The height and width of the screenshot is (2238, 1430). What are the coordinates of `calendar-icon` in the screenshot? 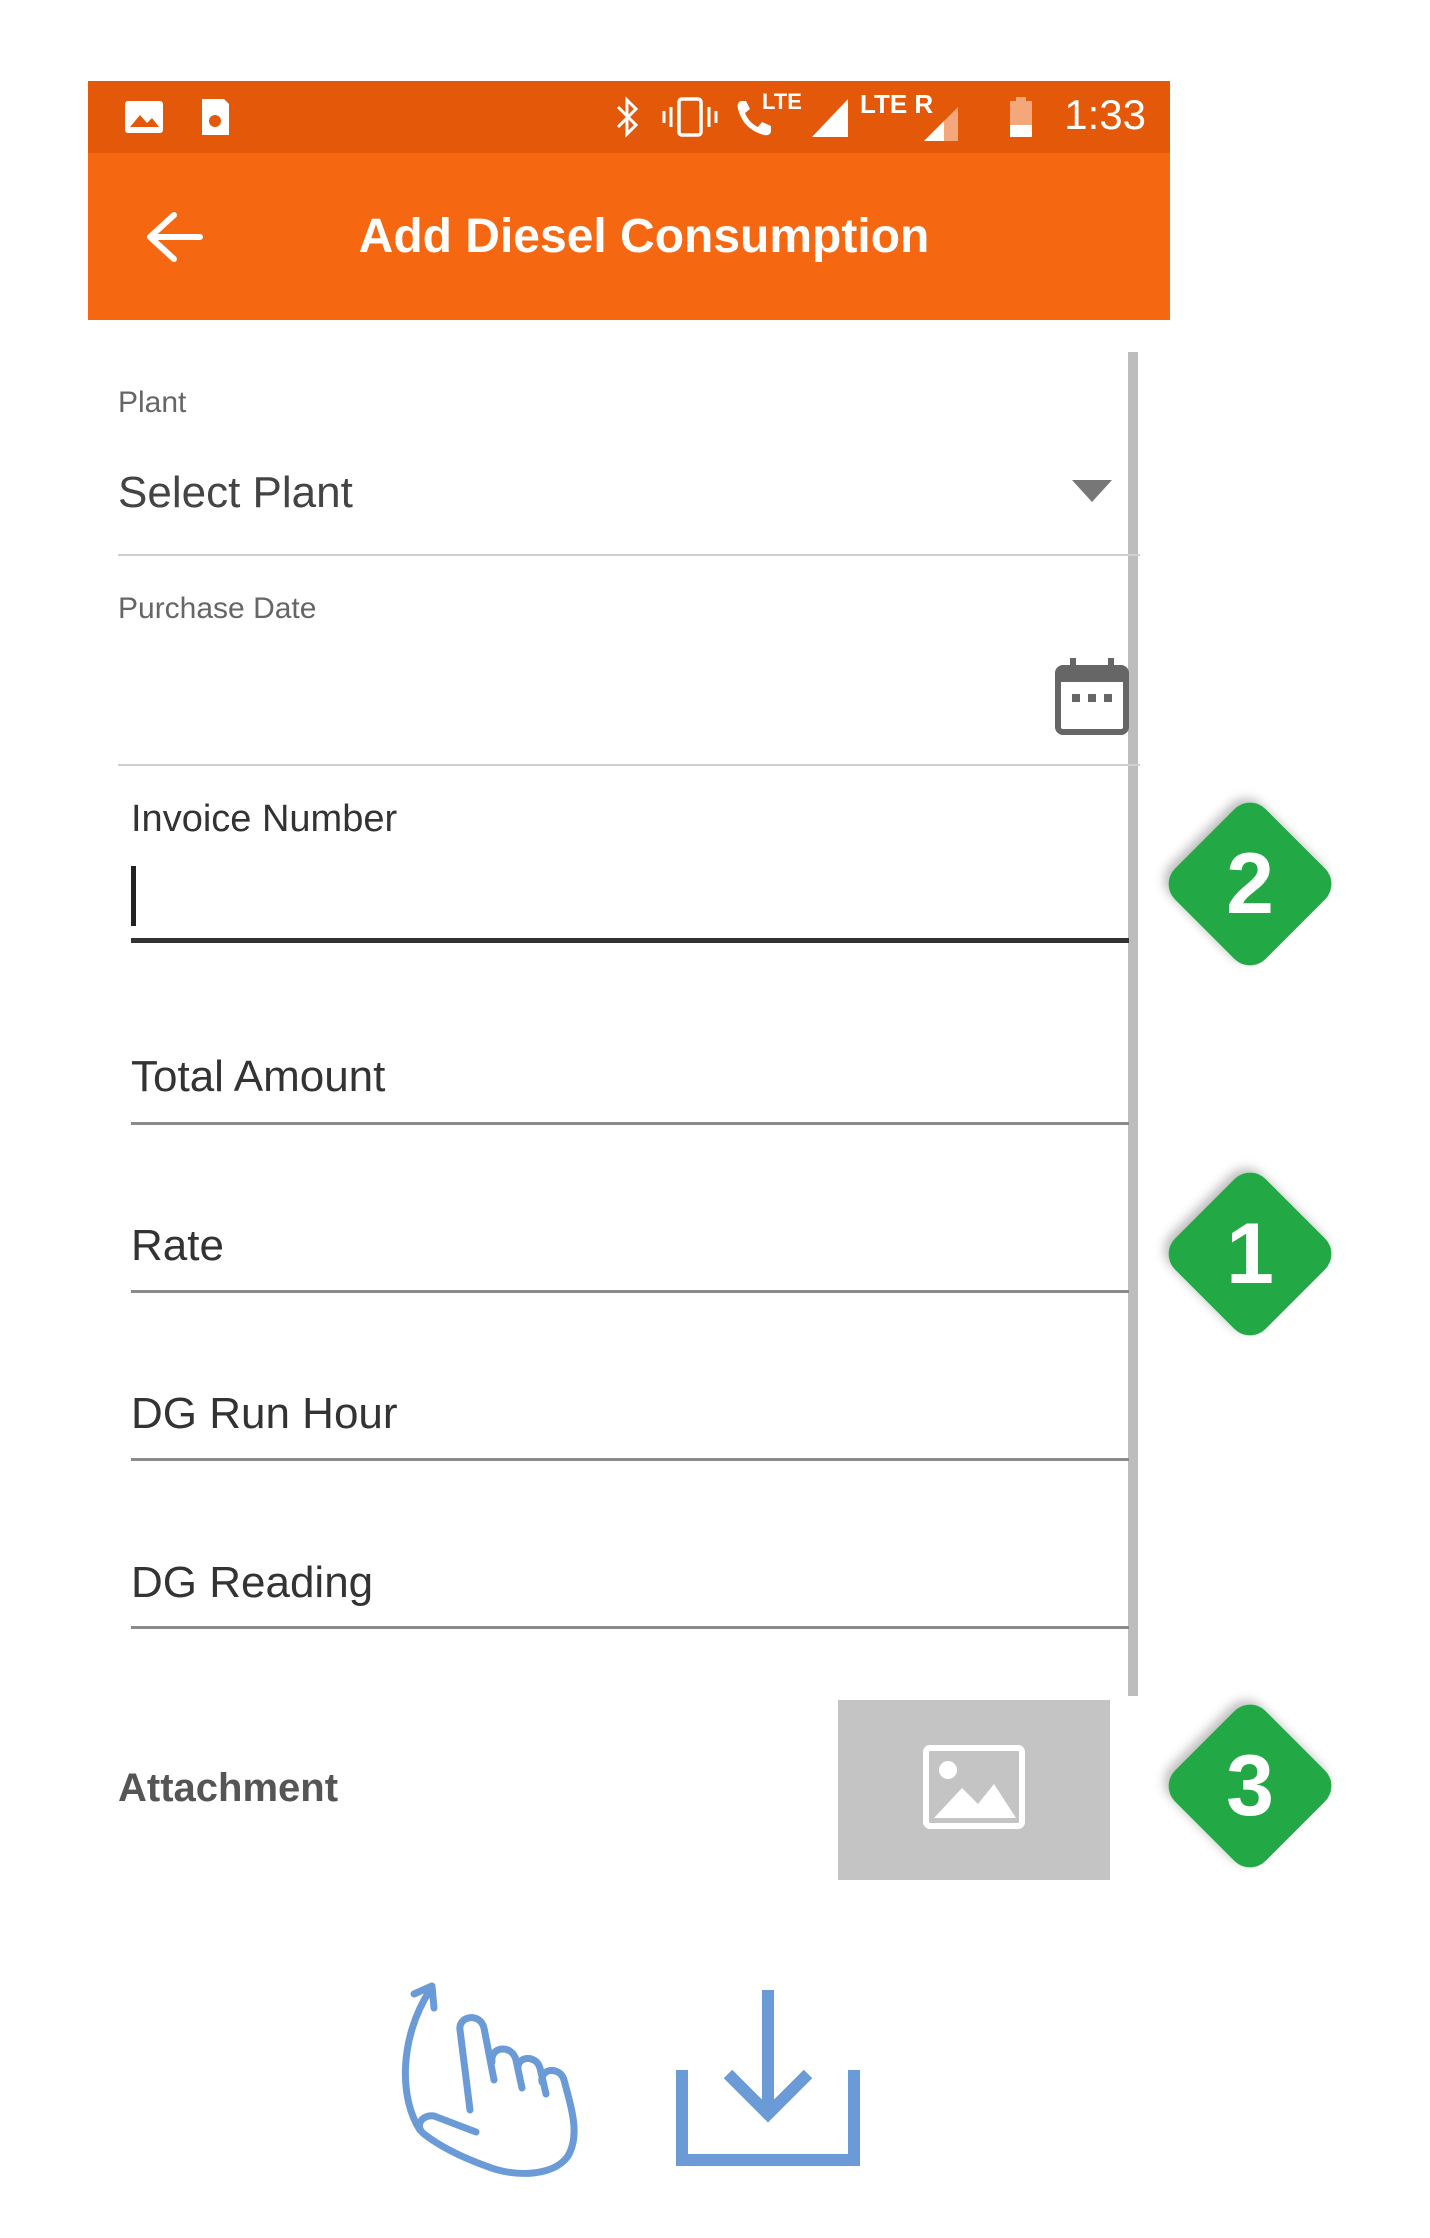 It's located at (1092, 696).